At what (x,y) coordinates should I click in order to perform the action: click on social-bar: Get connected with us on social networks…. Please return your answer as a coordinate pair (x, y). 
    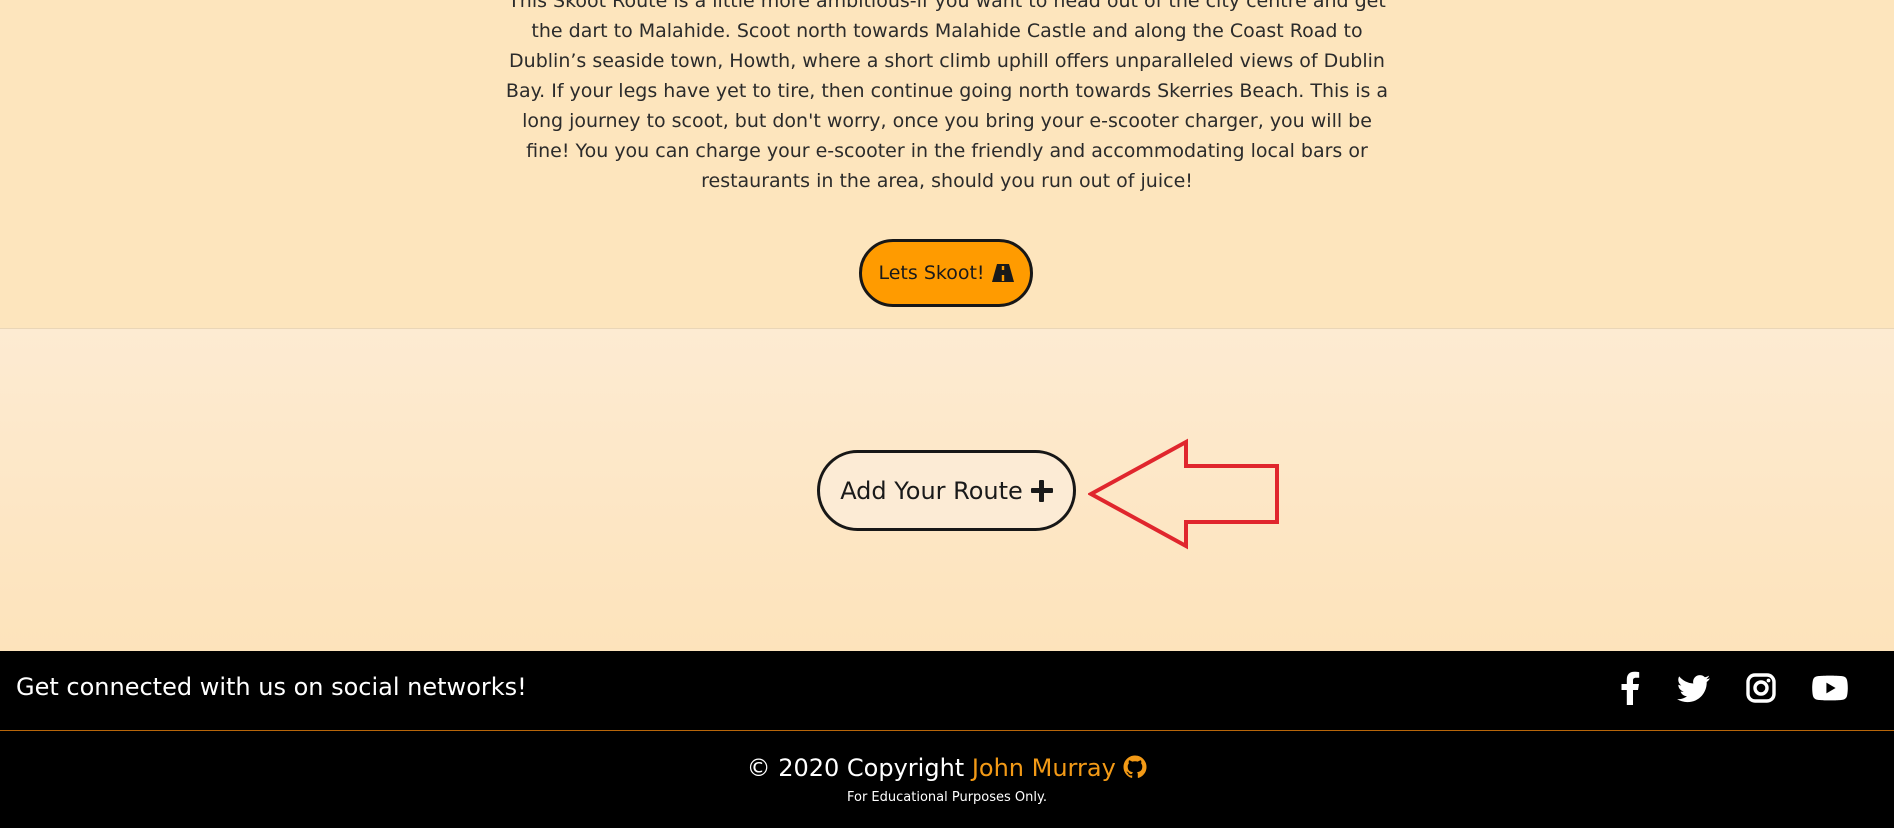
    Looking at the image, I should click on (947, 691).